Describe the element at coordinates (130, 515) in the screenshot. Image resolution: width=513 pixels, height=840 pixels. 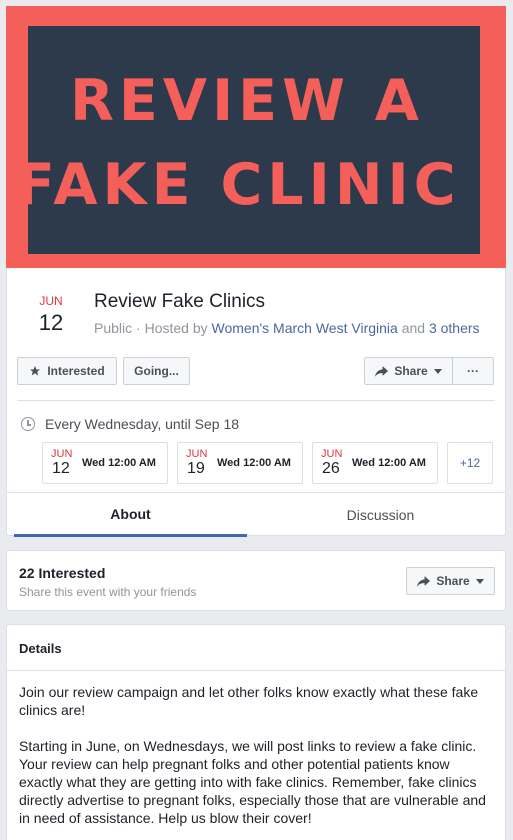
I see `tab-about: About` at that location.